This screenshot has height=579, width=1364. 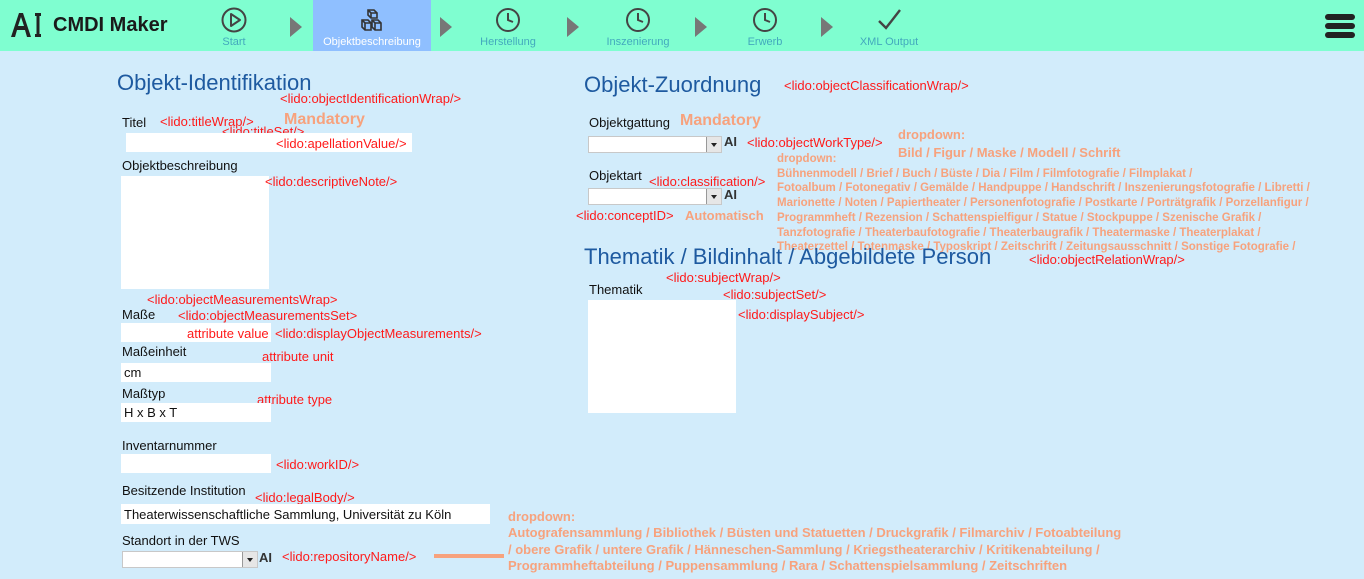 What do you see at coordinates (180, 165) in the screenshot?
I see `label-objektbeschreibung: Objektbeschreibung` at bounding box center [180, 165].